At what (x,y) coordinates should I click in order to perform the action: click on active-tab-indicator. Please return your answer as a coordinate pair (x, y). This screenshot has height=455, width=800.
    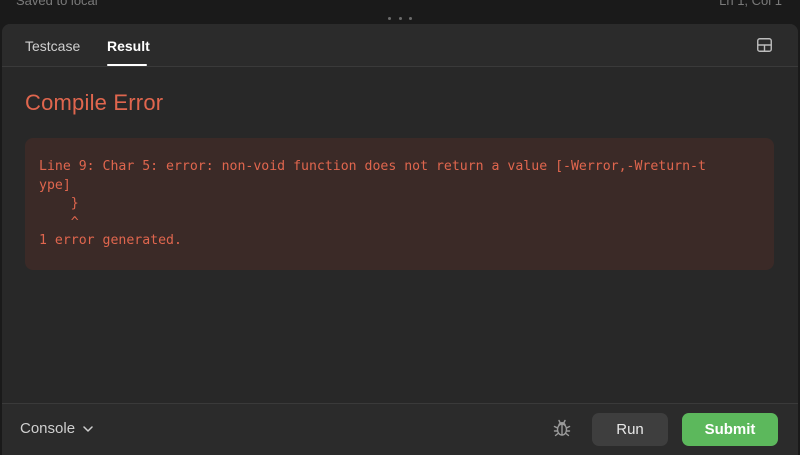
    Looking at the image, I should click on (127, 65).